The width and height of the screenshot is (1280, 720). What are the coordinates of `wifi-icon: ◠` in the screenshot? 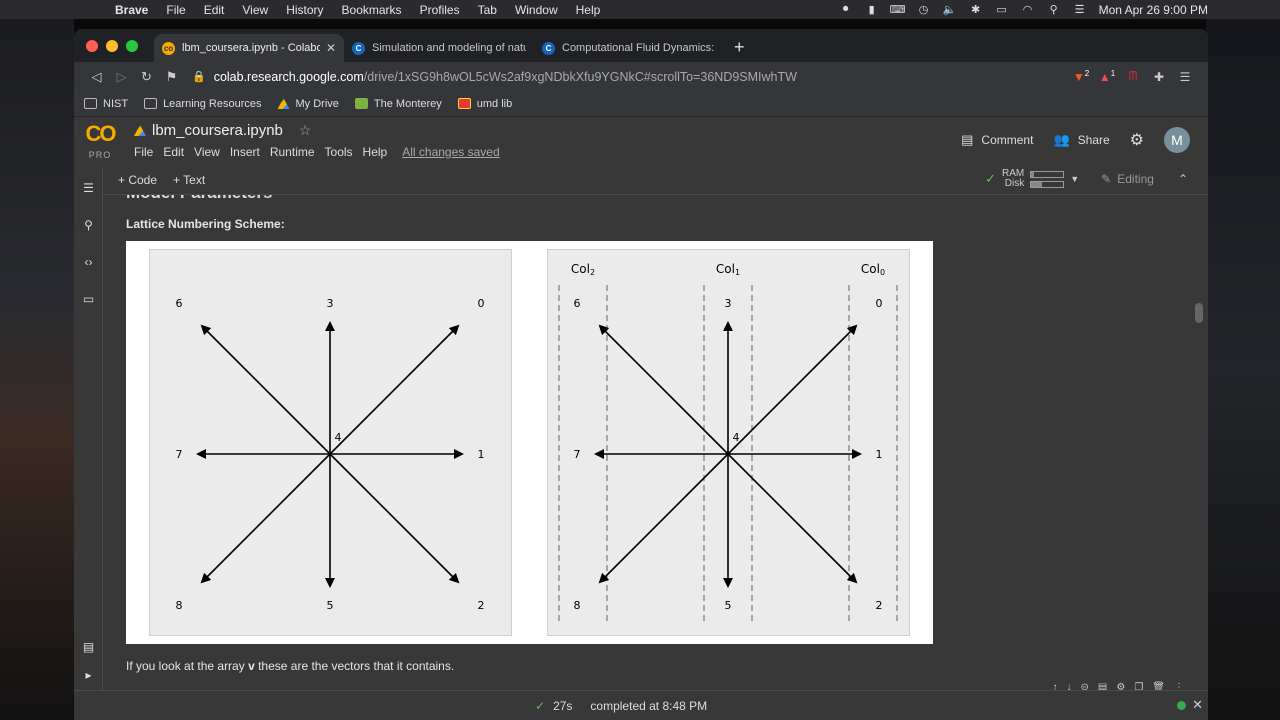 It's located at (1028, 10).